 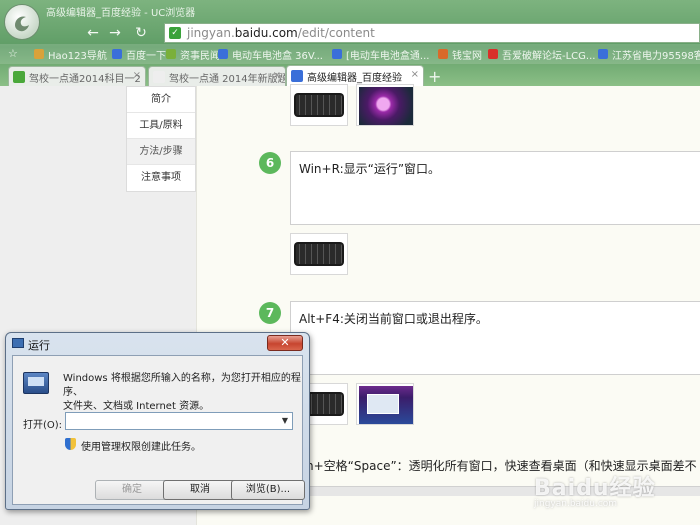 I want to click on uc-browser-logo, so click(x=22, y=22).